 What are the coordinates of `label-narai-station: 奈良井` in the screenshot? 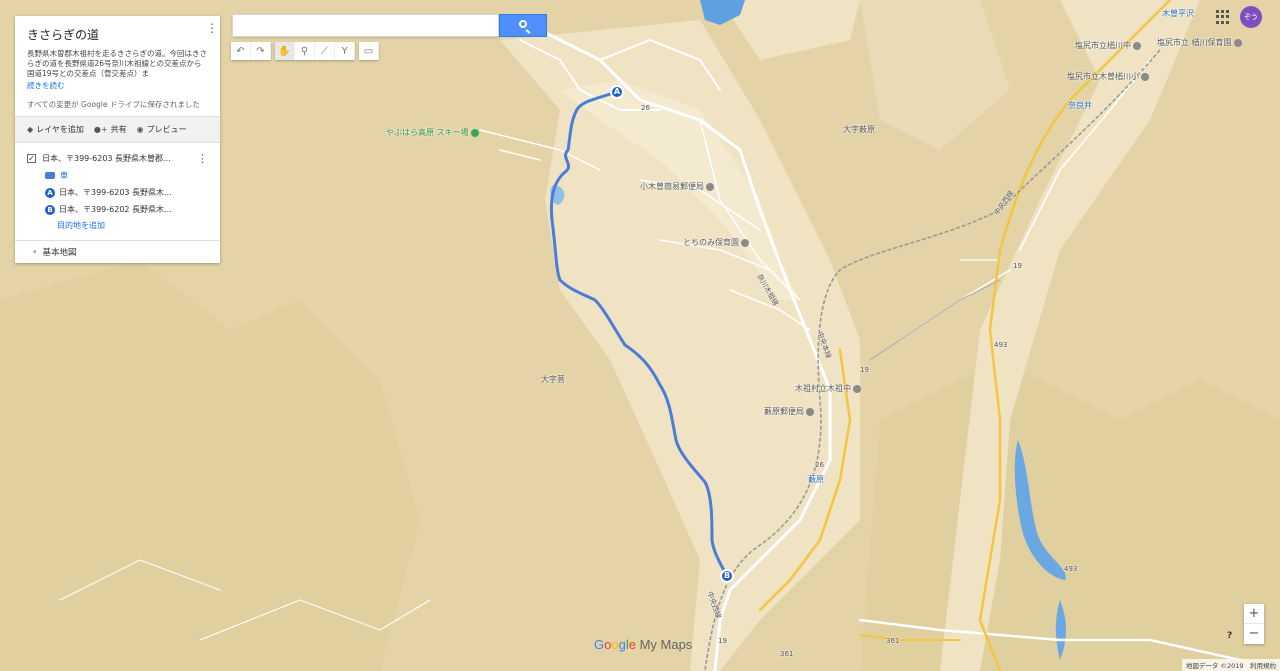 It's located at (1080, 105).